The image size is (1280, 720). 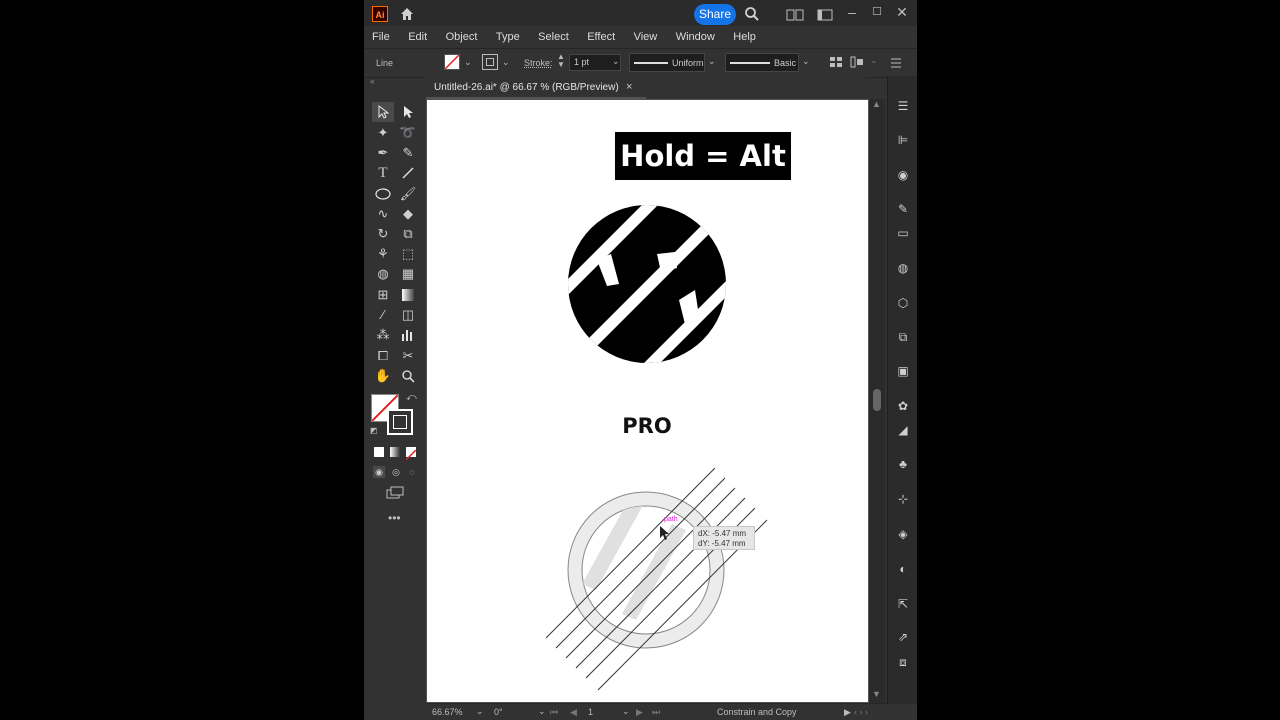 What do you see at coordinates (468, 62) in the screenshot?
I see `fill-dropdown-icon: ⌄` at bounding box center [468, 62].